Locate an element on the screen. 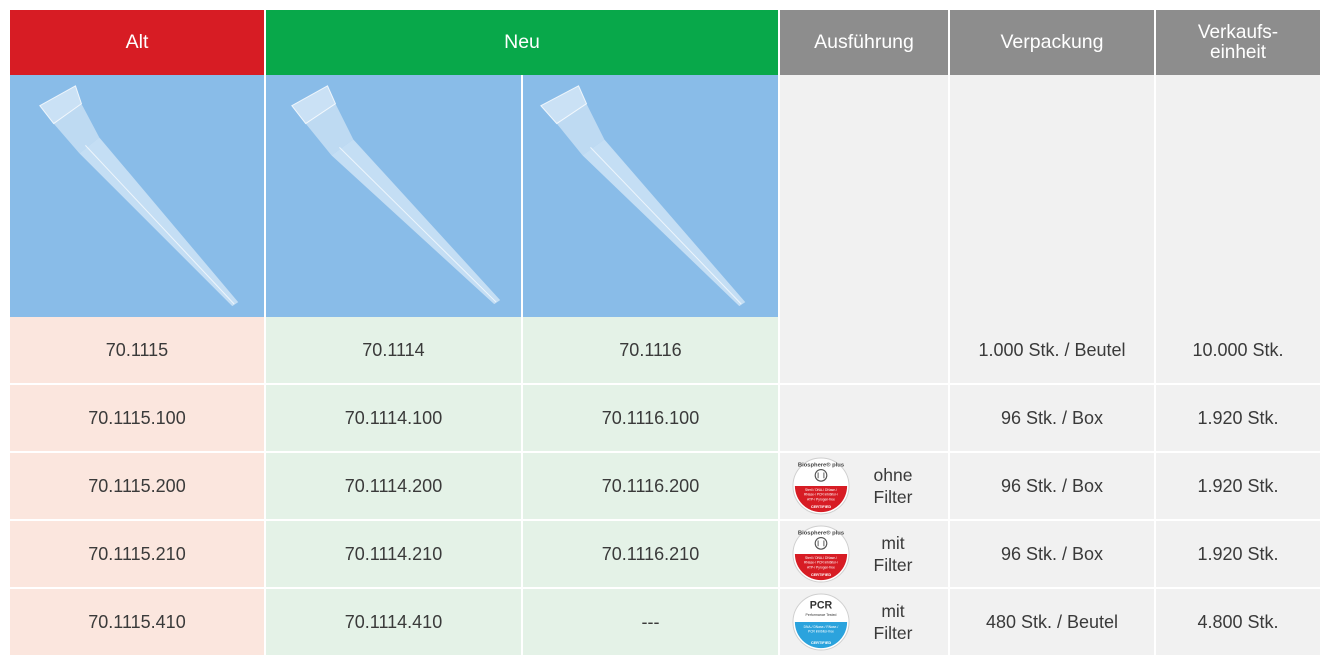  header-ausfuehrung: Ausführung is located at coordinates (865, 42).